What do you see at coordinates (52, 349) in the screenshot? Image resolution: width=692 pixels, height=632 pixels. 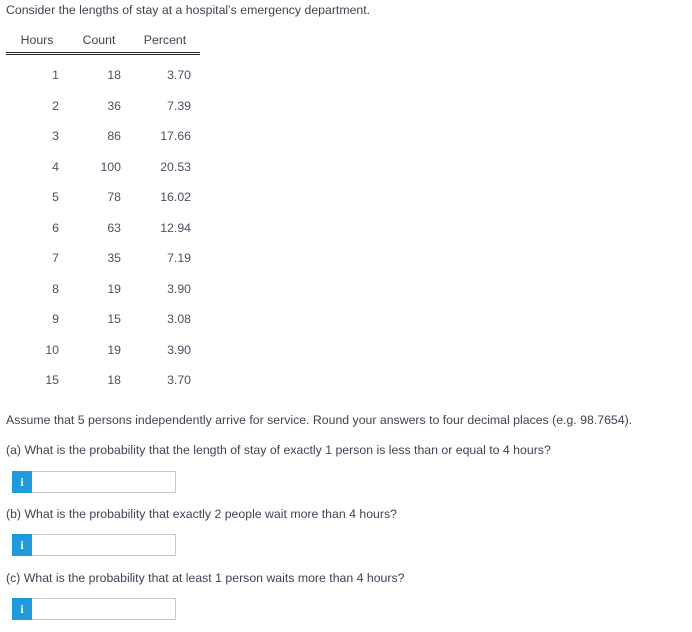 I see `cell-hours: 10` at bounding box center [52, 349].